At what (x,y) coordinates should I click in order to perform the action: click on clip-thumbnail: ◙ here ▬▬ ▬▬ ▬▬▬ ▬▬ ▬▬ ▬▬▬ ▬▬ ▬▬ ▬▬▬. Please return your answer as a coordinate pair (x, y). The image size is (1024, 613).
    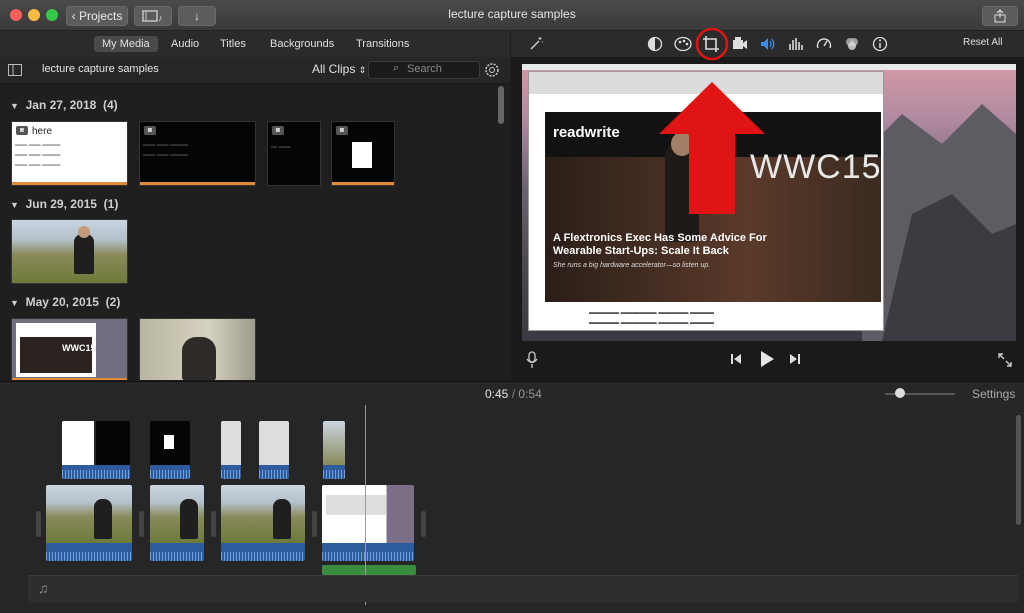
    Looking at the image, I should click on (69, 153).